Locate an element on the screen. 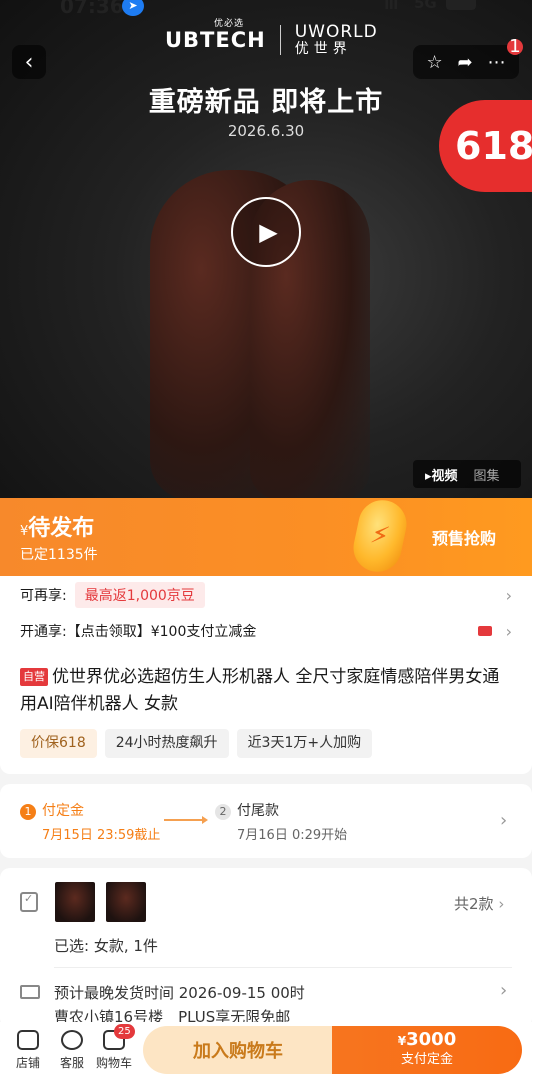  selected-variant-text: 已选: 女款, 1件 is located at coordinates (106, 946).